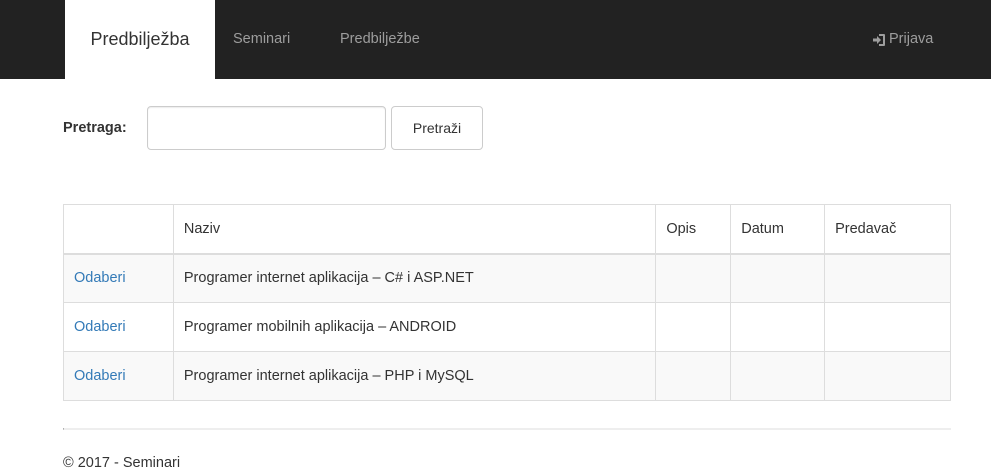  What do you see at coordinates (437, 128) in the screenshot?
I see `search-button: Pretraži` at bounding box center [437, 128].